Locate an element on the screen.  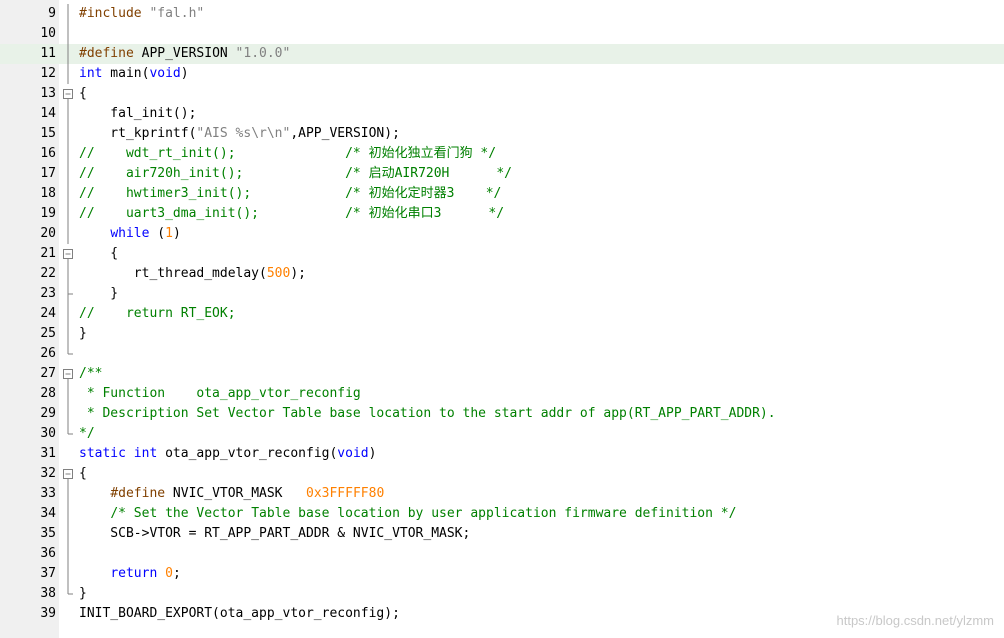
code-line: 20 while (1) is located at coordinates (502, 234).